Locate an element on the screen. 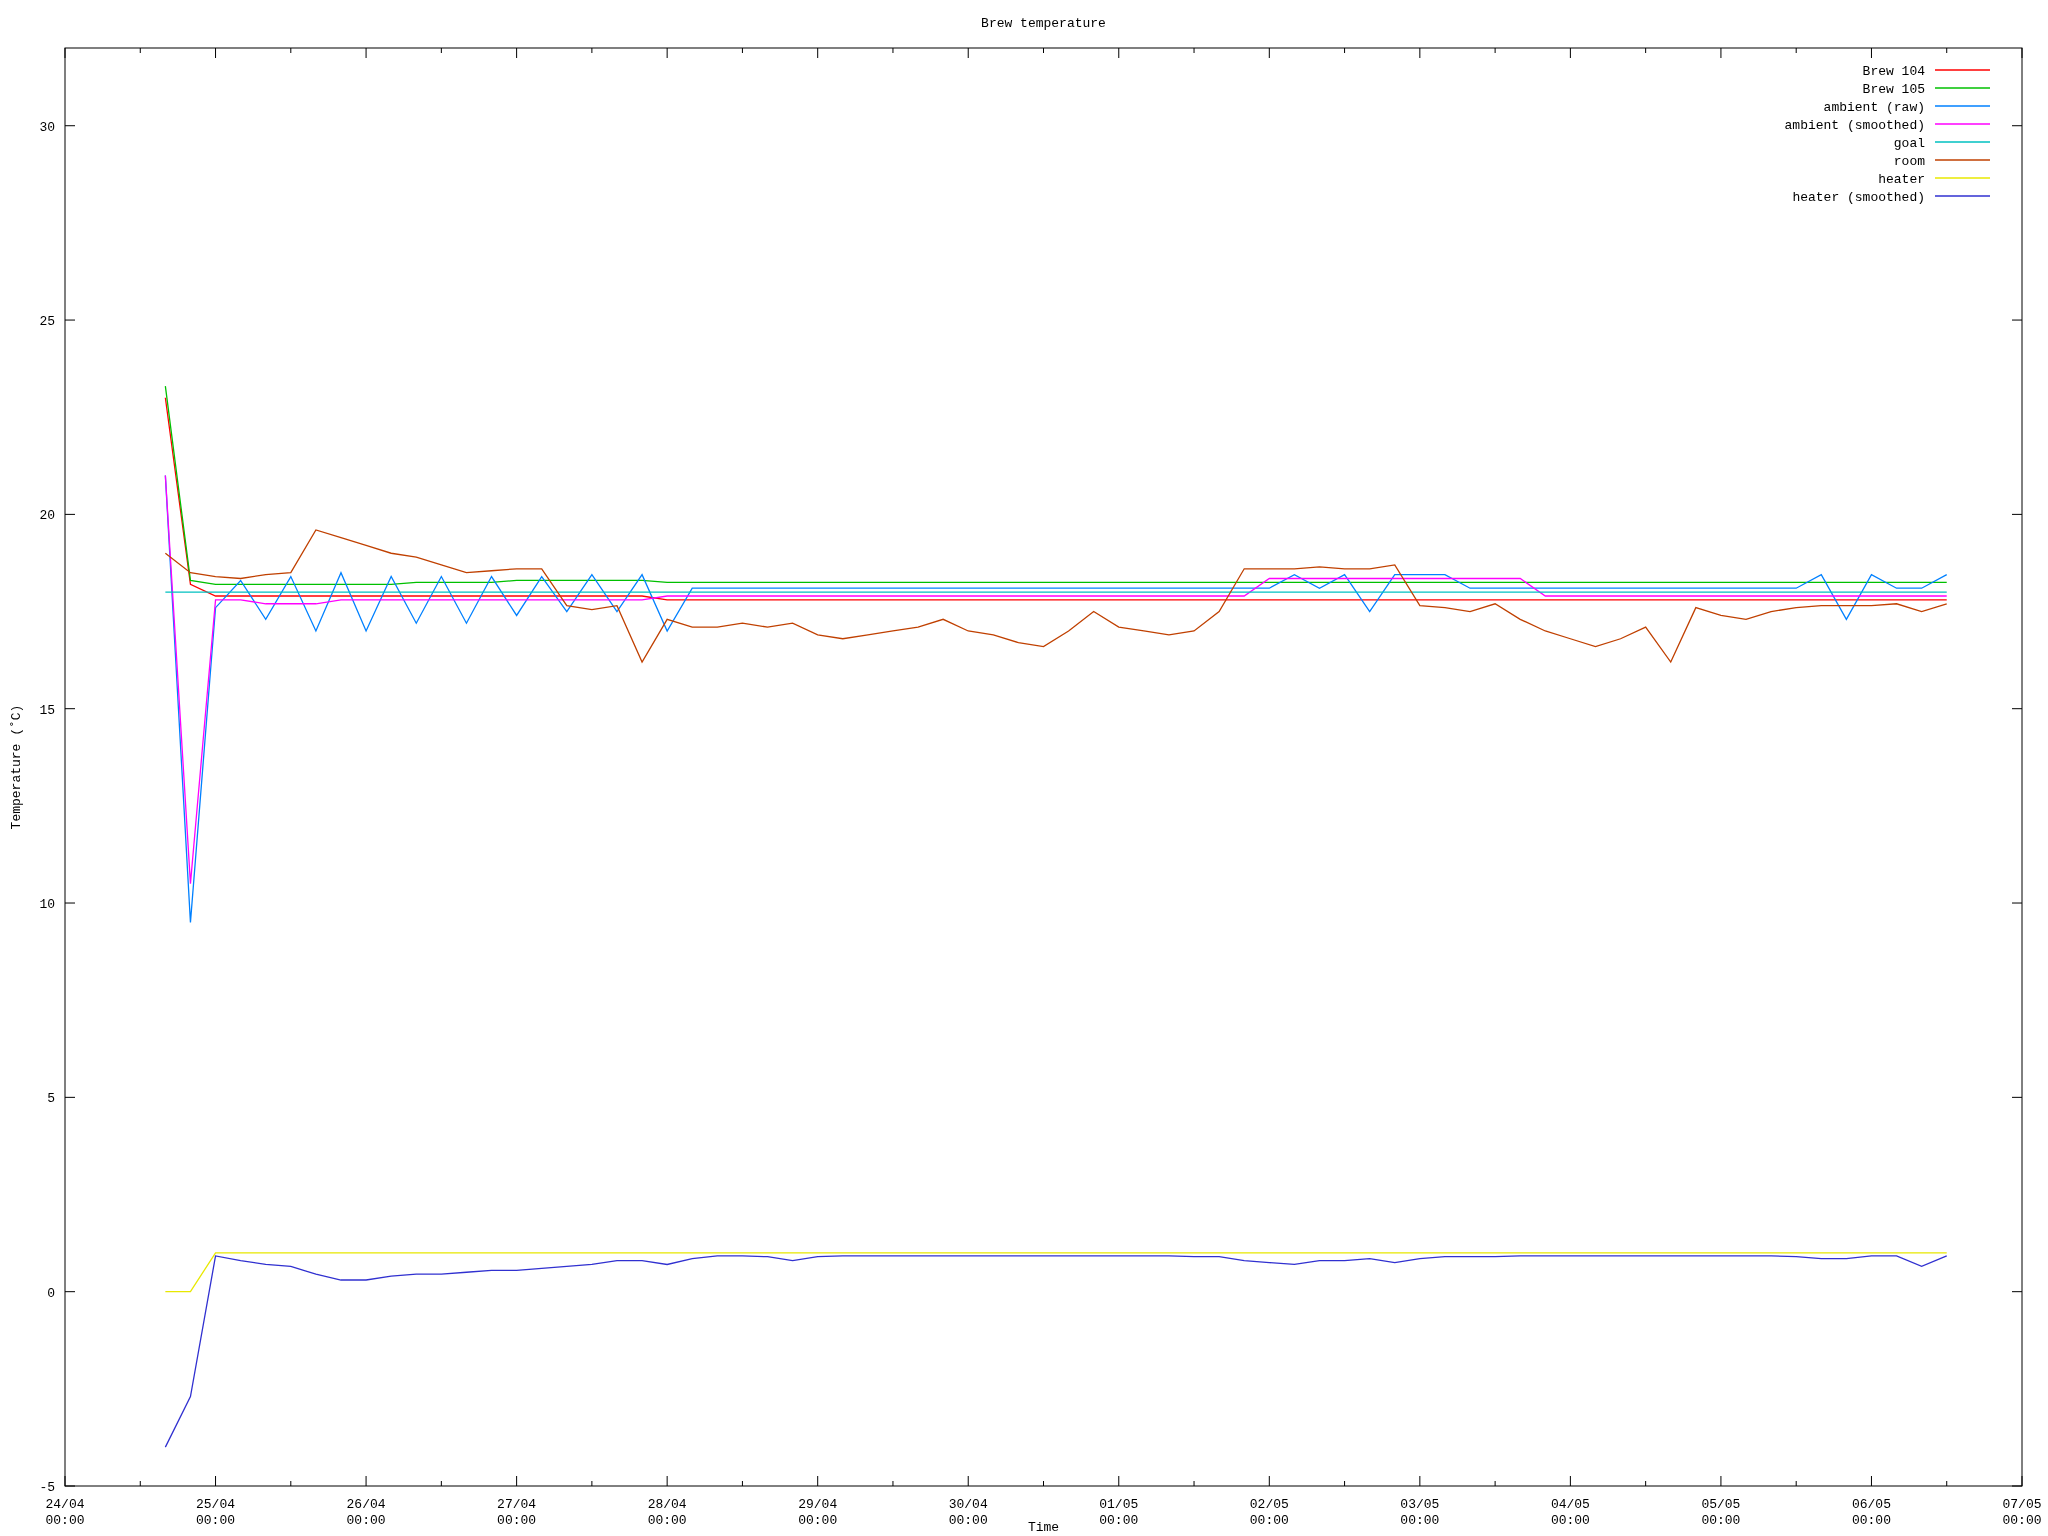 The image size is (2048, 1536). x-tick-label: 06/05 00:00 is located at coordinates (1871, 1512).